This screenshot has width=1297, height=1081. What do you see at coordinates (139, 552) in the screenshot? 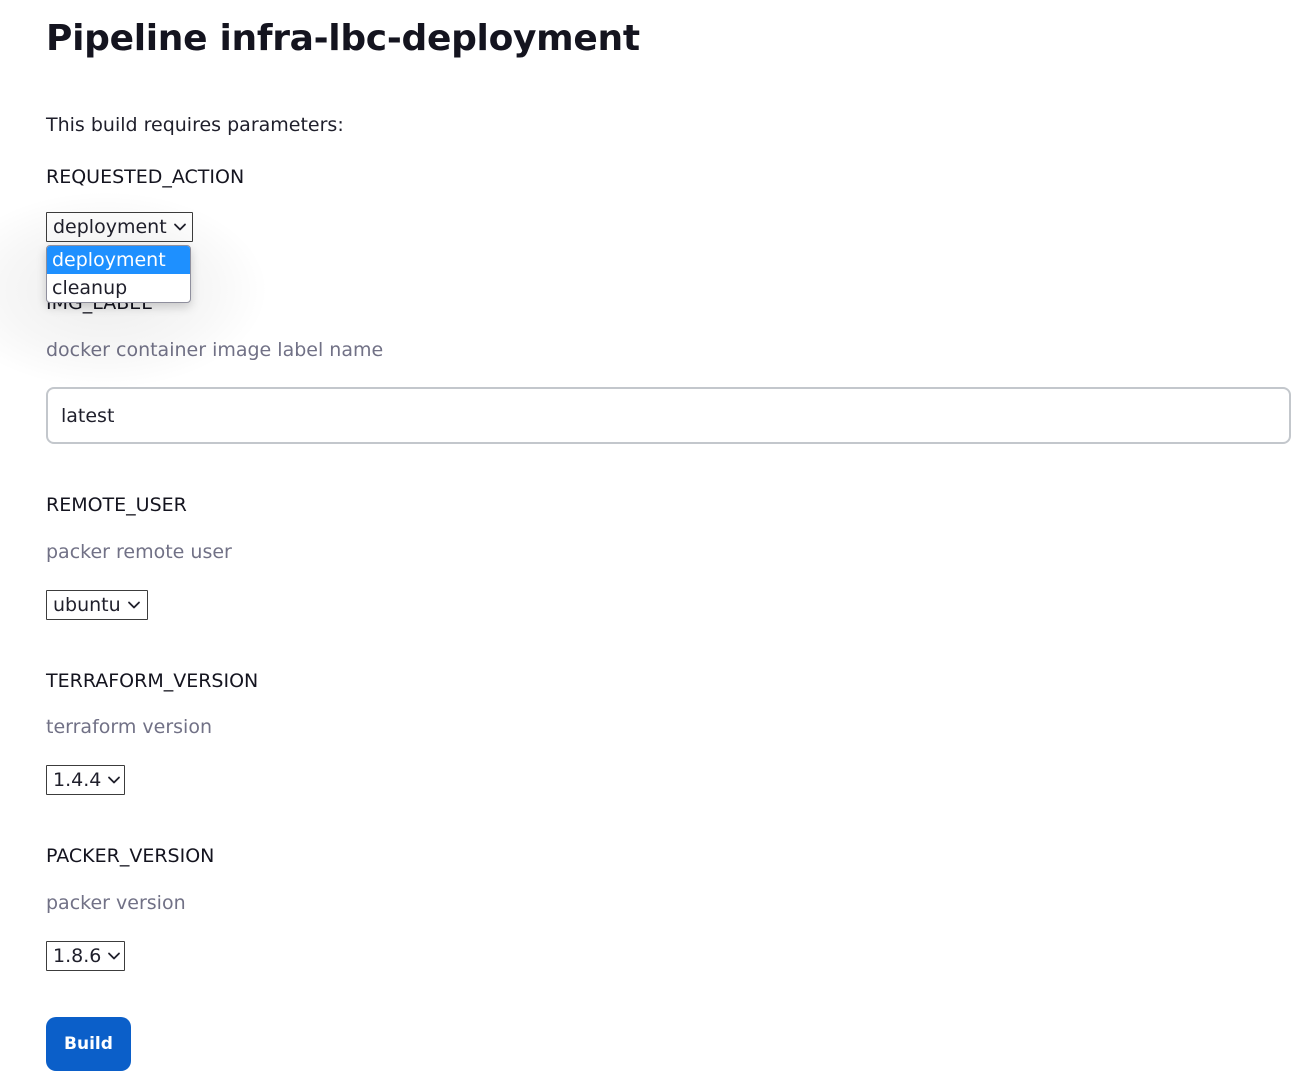
I see `param-description-remote-user: packer remote user` at bounding box center [139, 552].